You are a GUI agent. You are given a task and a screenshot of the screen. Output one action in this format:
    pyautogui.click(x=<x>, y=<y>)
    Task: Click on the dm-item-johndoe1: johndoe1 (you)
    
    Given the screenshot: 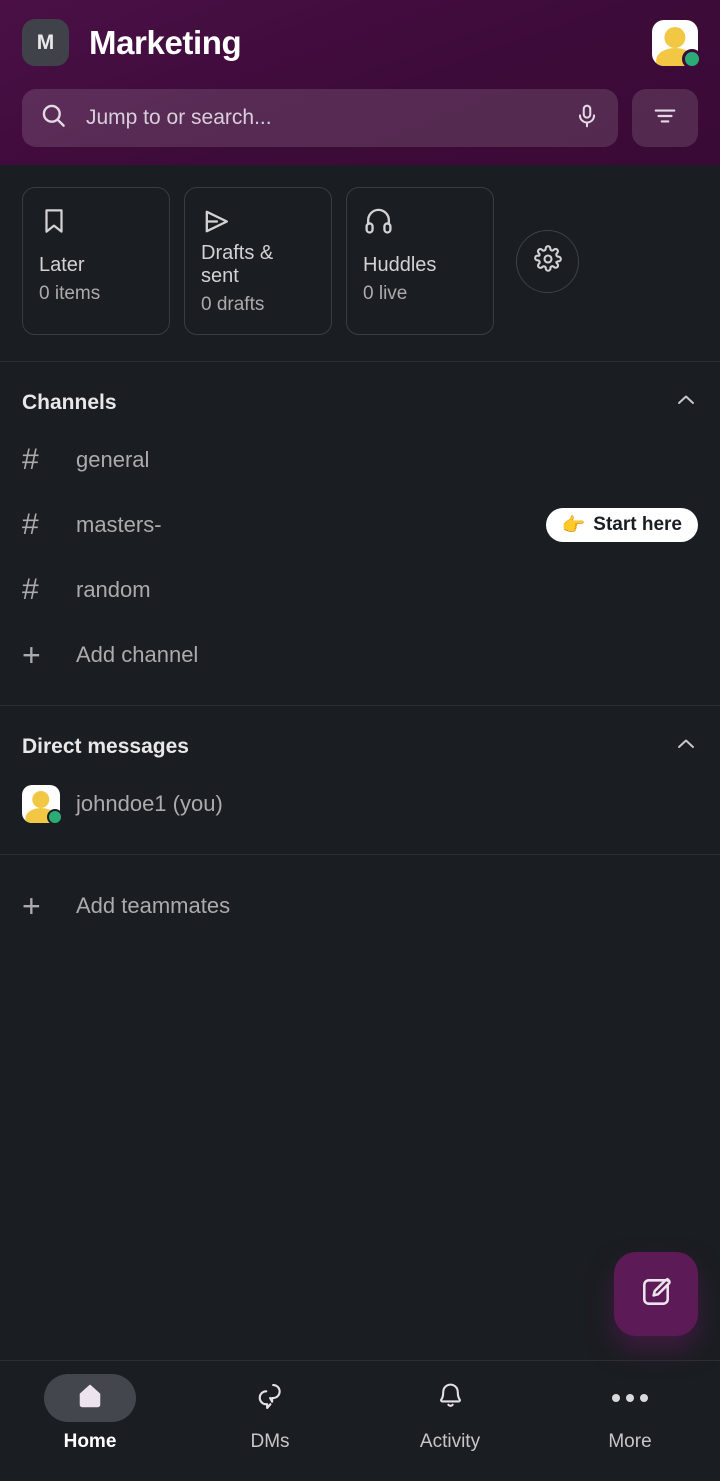 What is the action you would take?
    pyautogui.click(x=360, y=803)
    